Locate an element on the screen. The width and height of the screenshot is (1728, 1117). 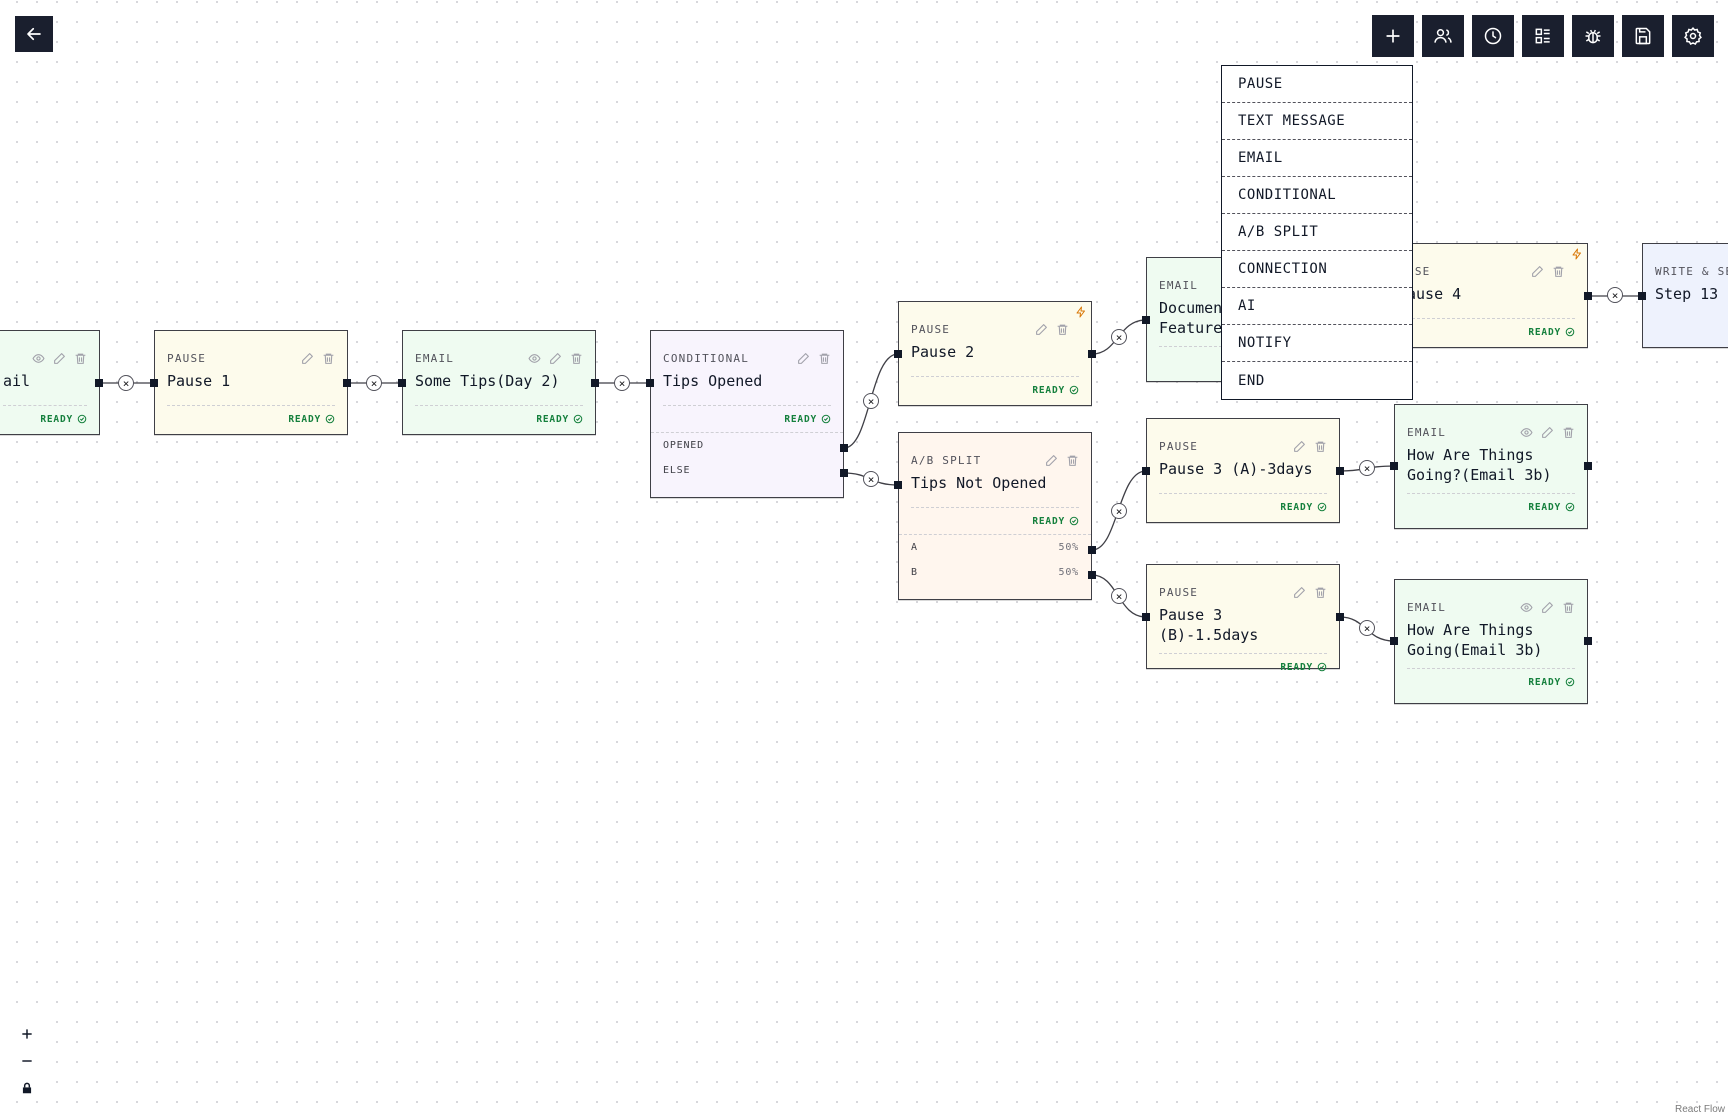
branch-opened: OPENED is located at coordinates (747, 445).